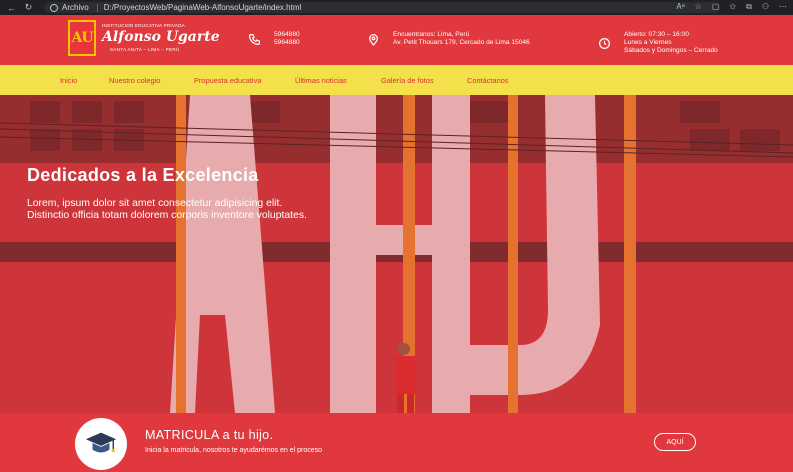  I want to click on cta-icon-circle, so click(101, 444).